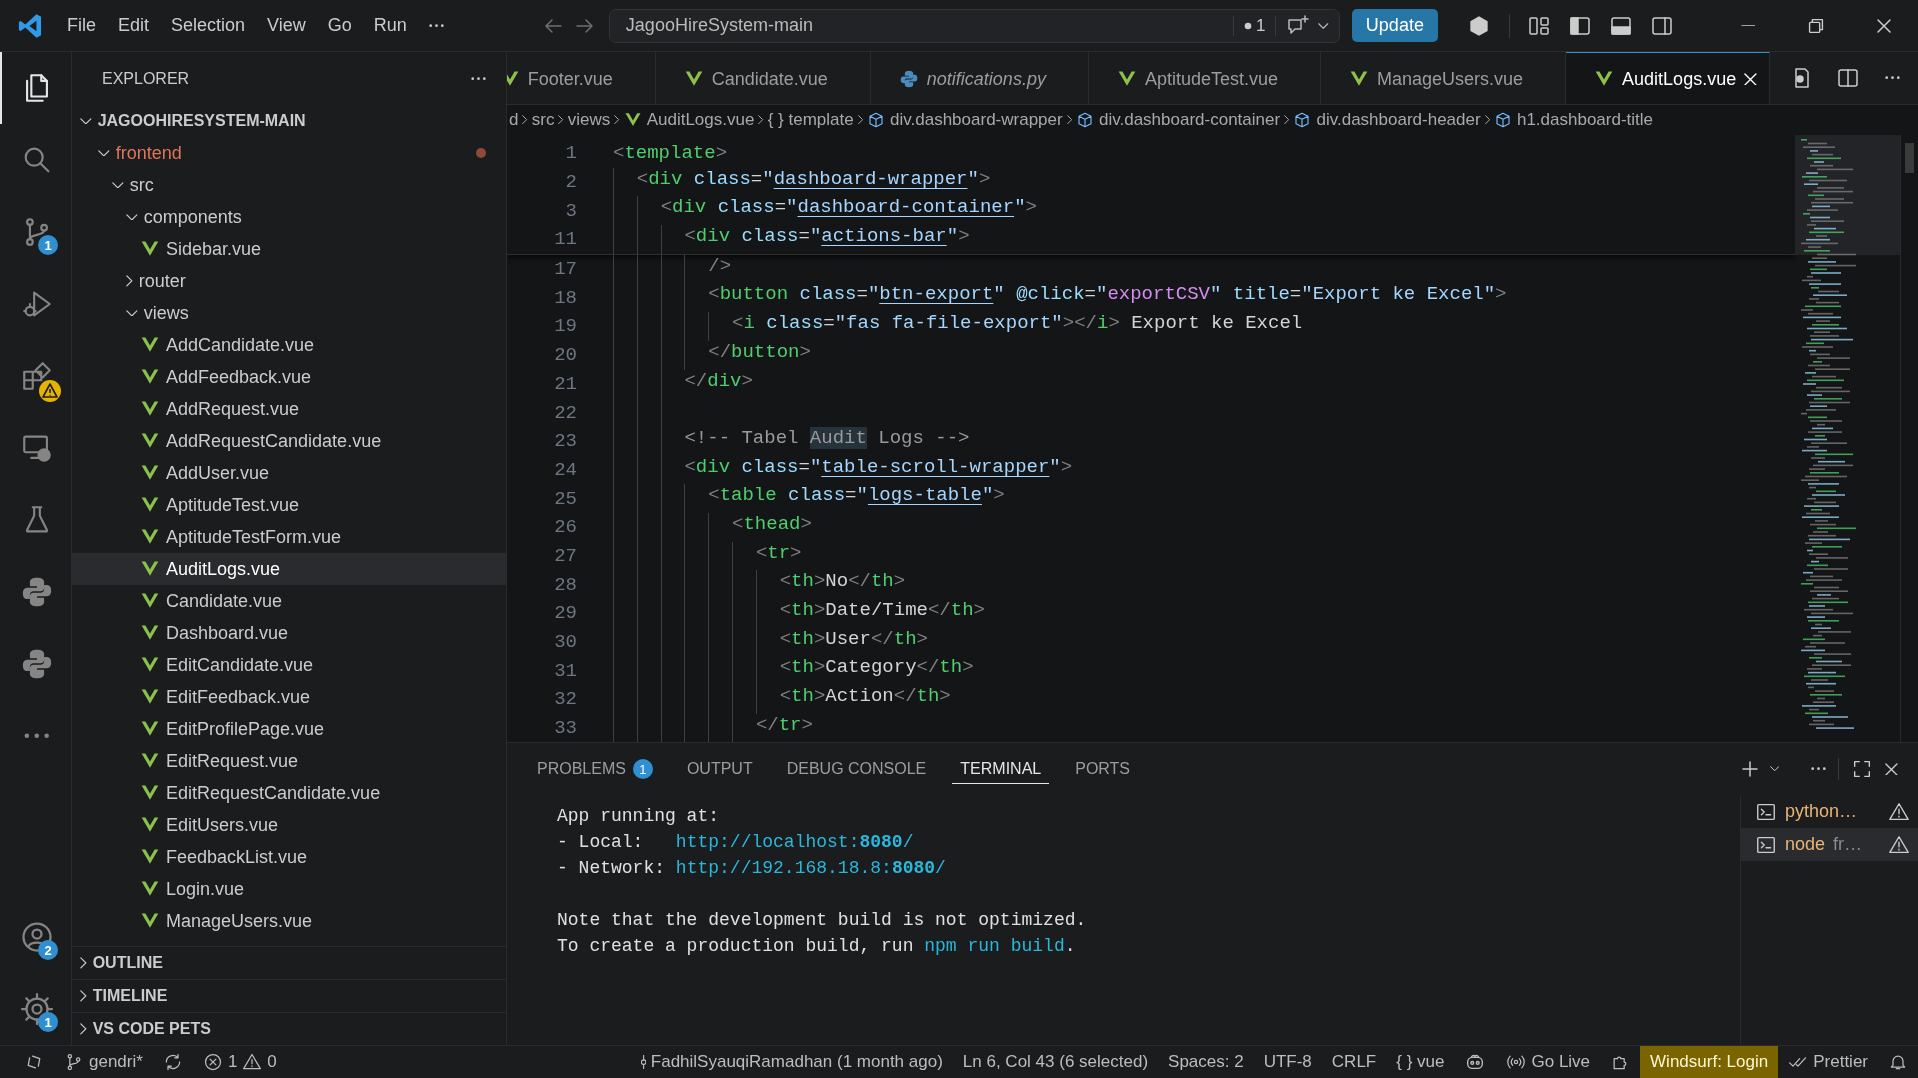 The width and height of the screenshot is (1918, 1078). Describe the element at coordinates (1573, 120) in the screenshot. I see `breadcrumb-item: h1.dashboard-title` at that location.